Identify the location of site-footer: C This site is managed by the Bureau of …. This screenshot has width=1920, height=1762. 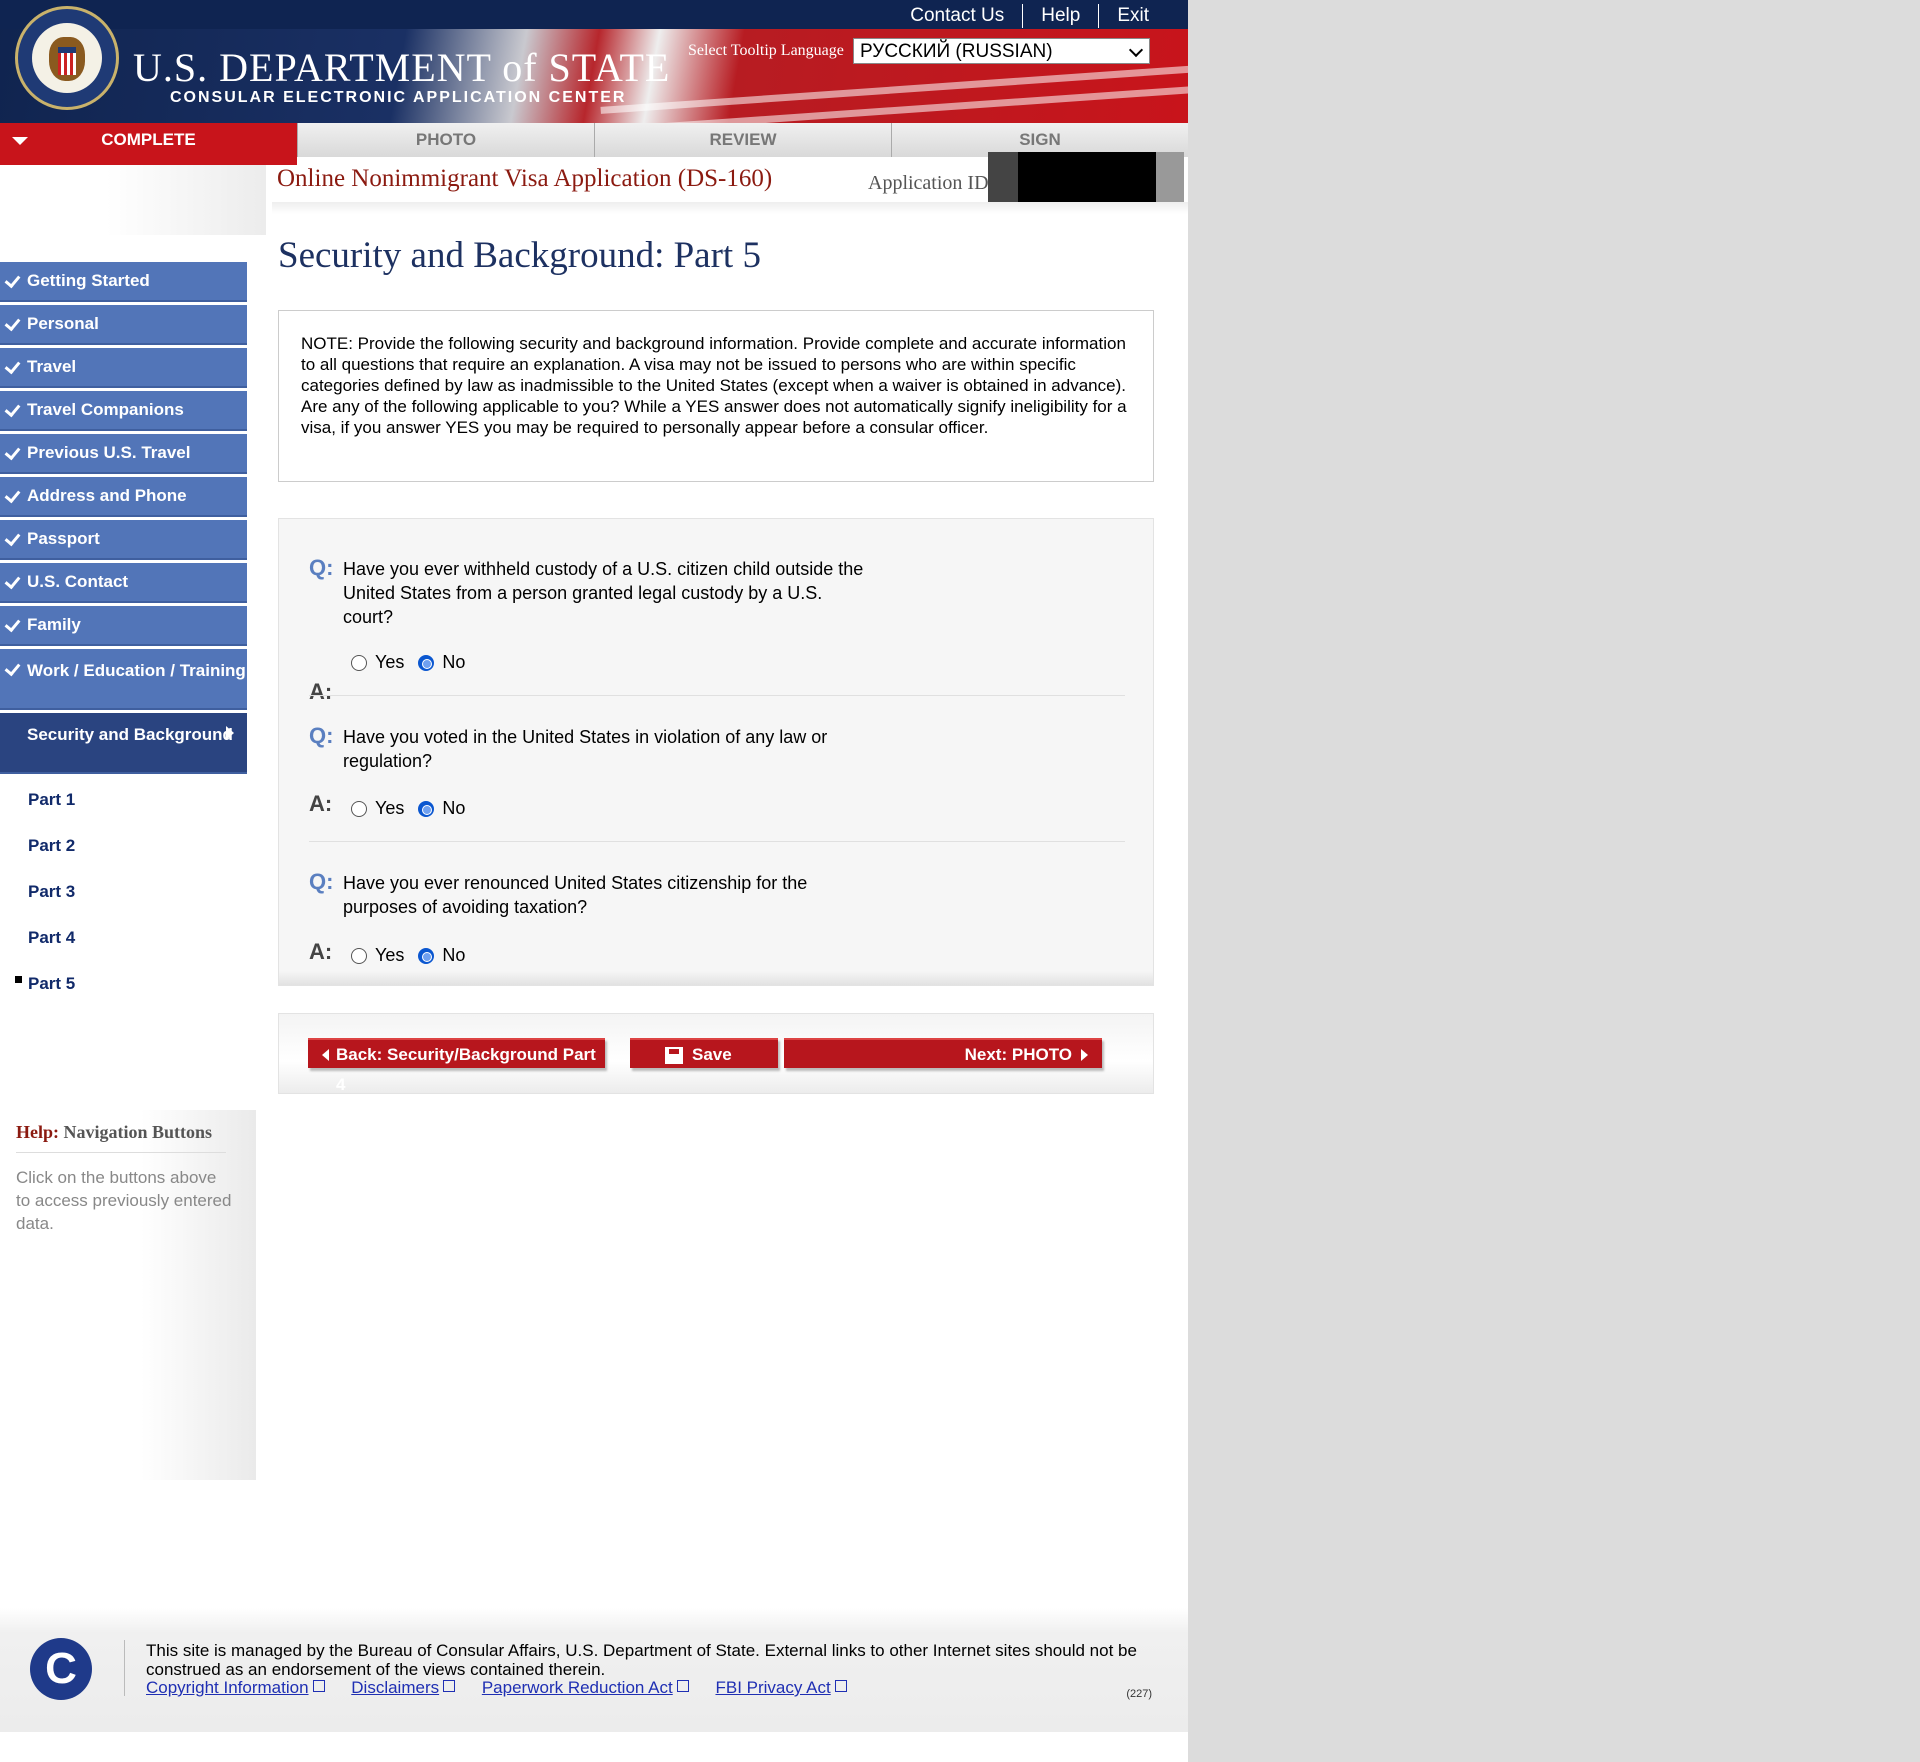
(594, 1670).